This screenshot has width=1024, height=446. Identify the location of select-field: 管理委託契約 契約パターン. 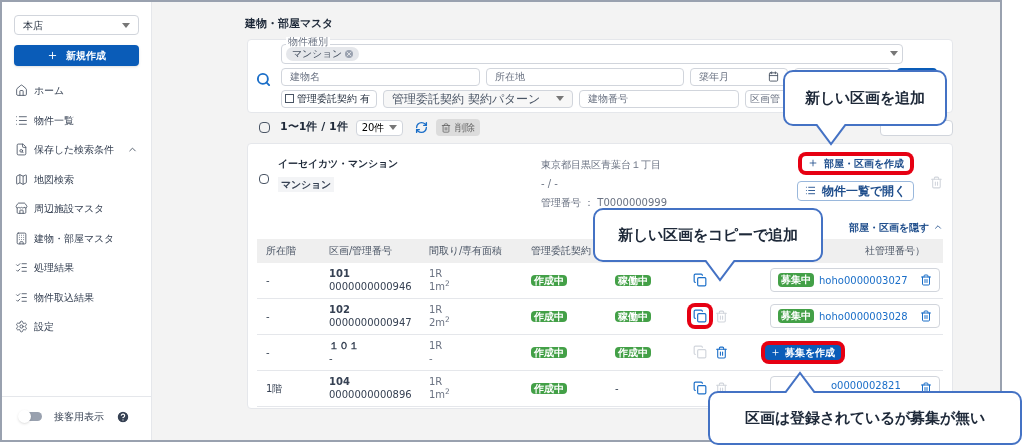
(478, 98).